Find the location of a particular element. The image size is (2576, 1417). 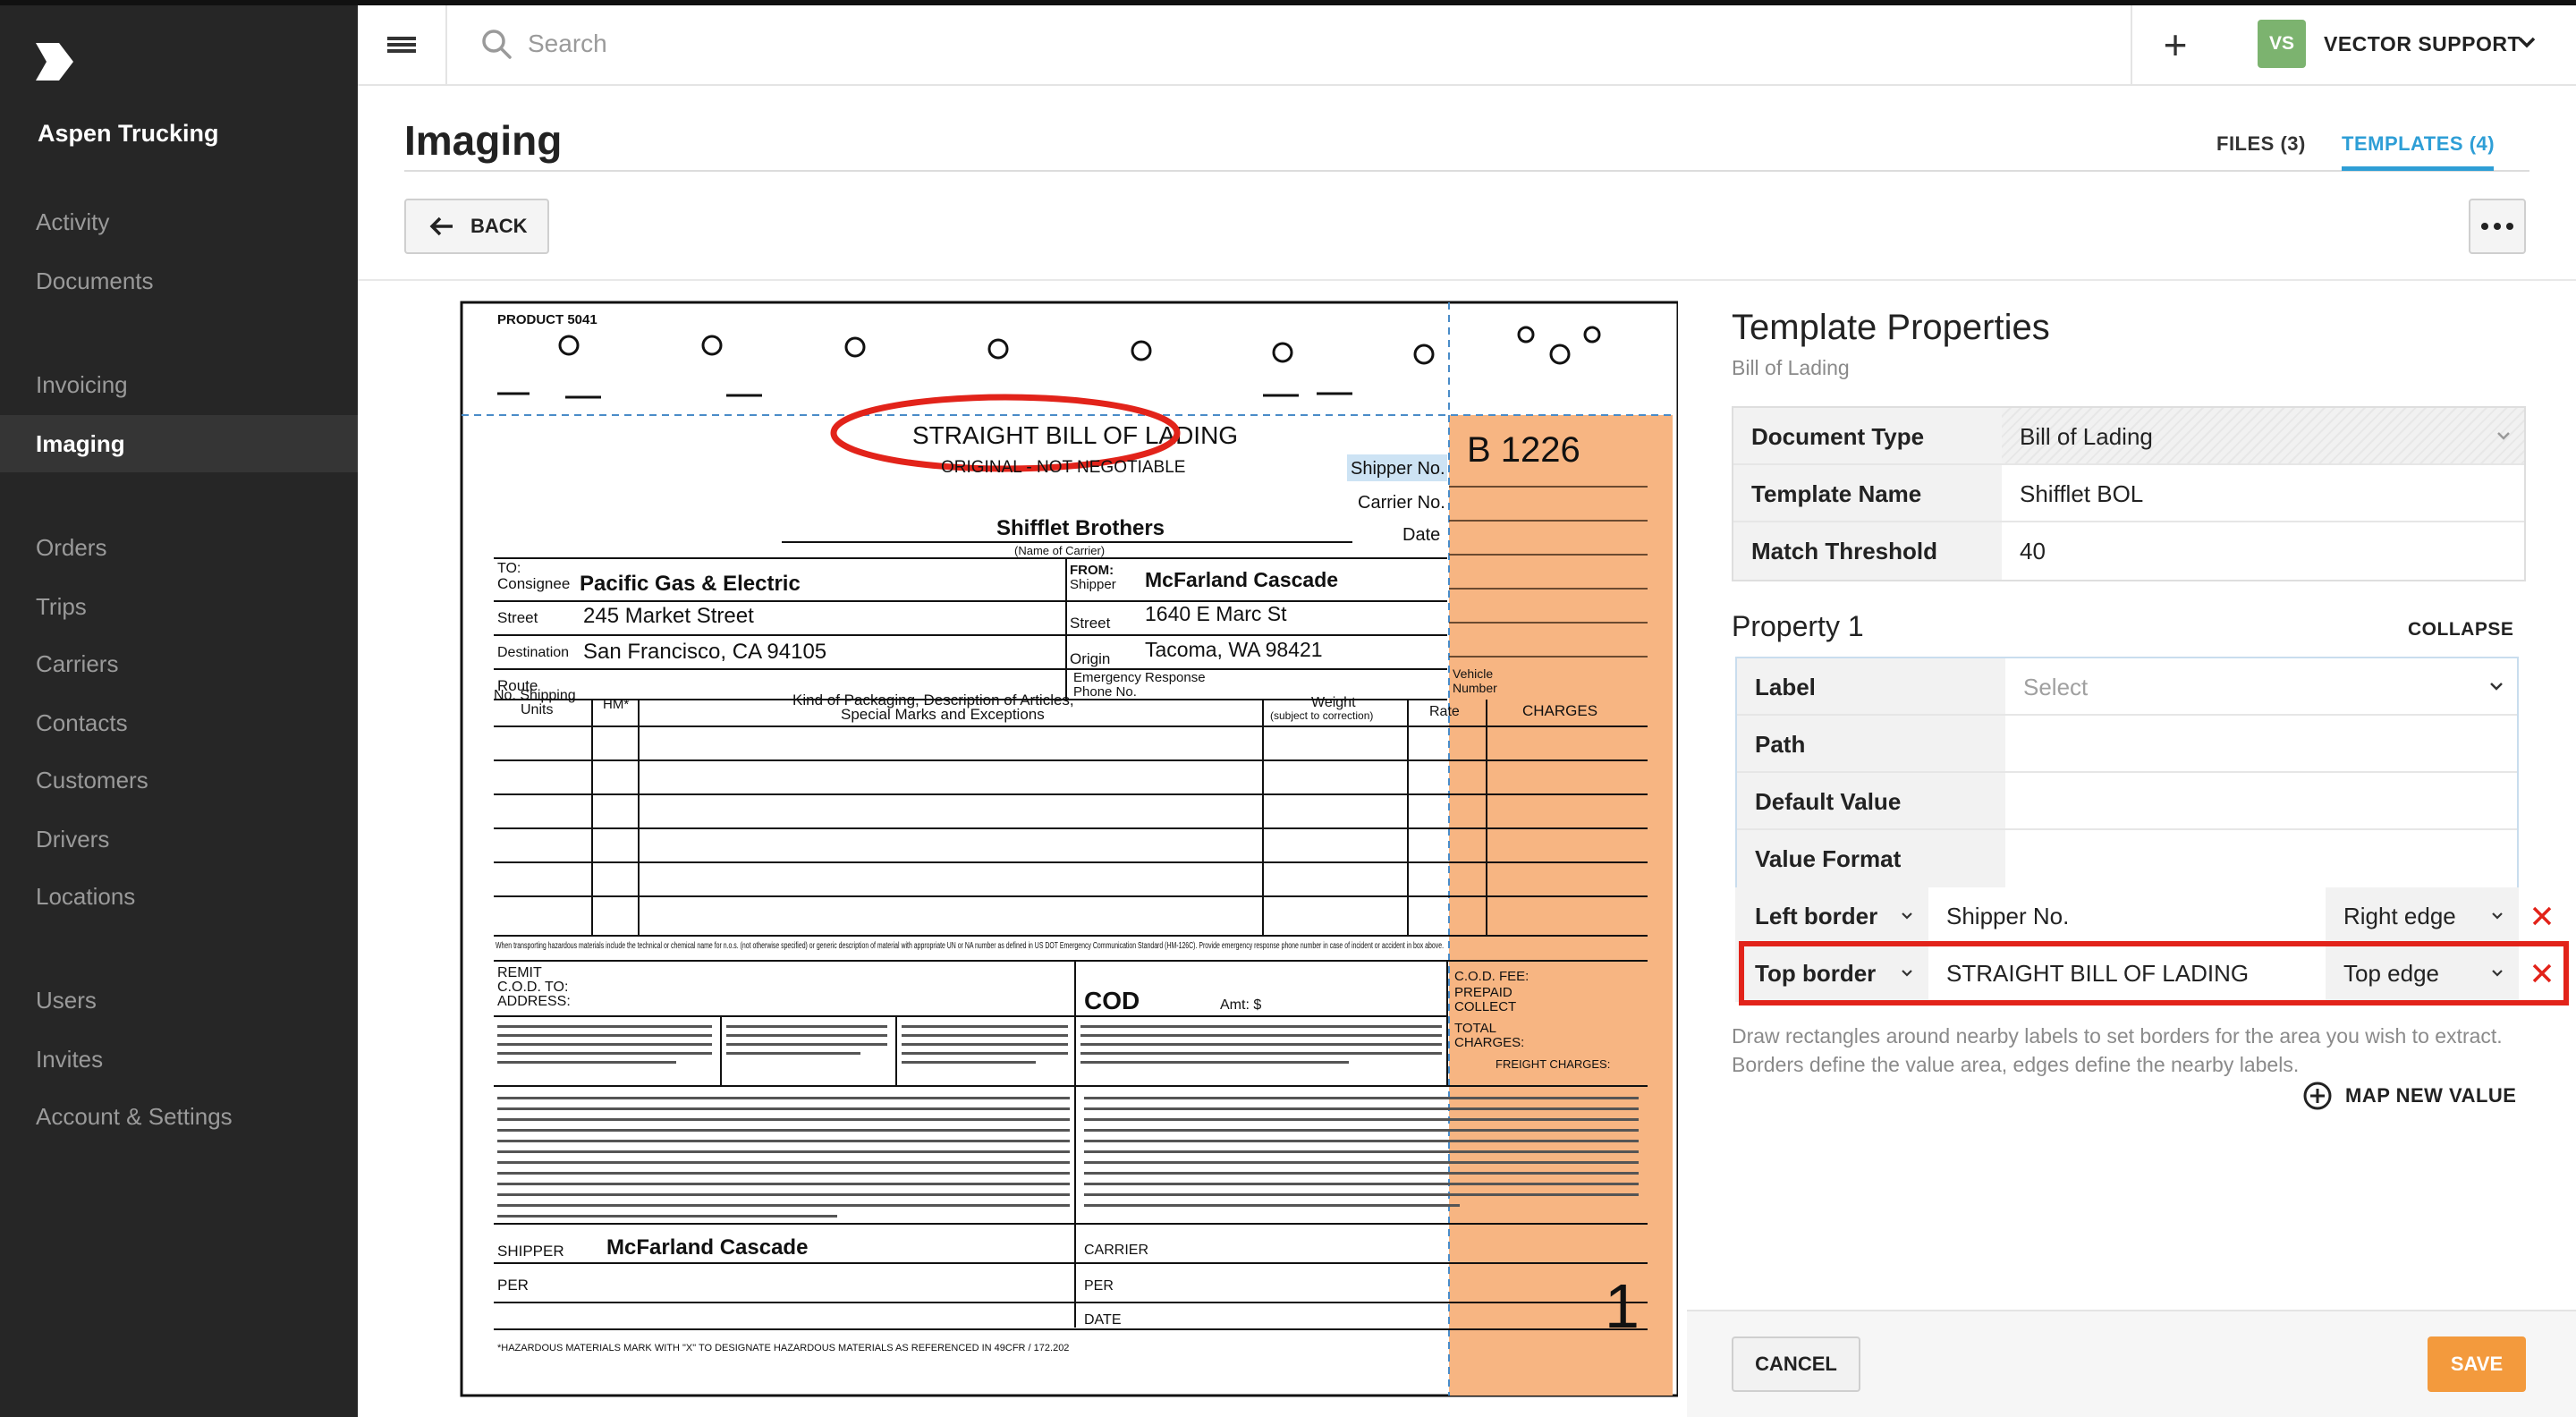

search-icon is located at coordinates (497, 44).